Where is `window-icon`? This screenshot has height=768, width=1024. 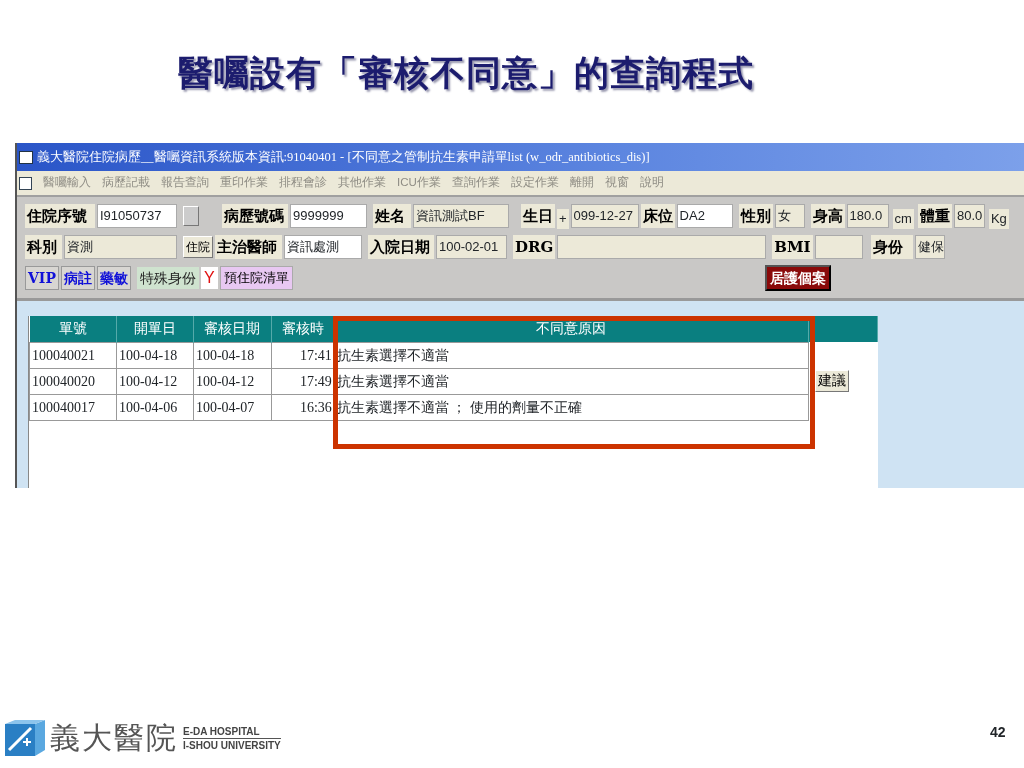 window-icon is located at coordinates (26, 157).